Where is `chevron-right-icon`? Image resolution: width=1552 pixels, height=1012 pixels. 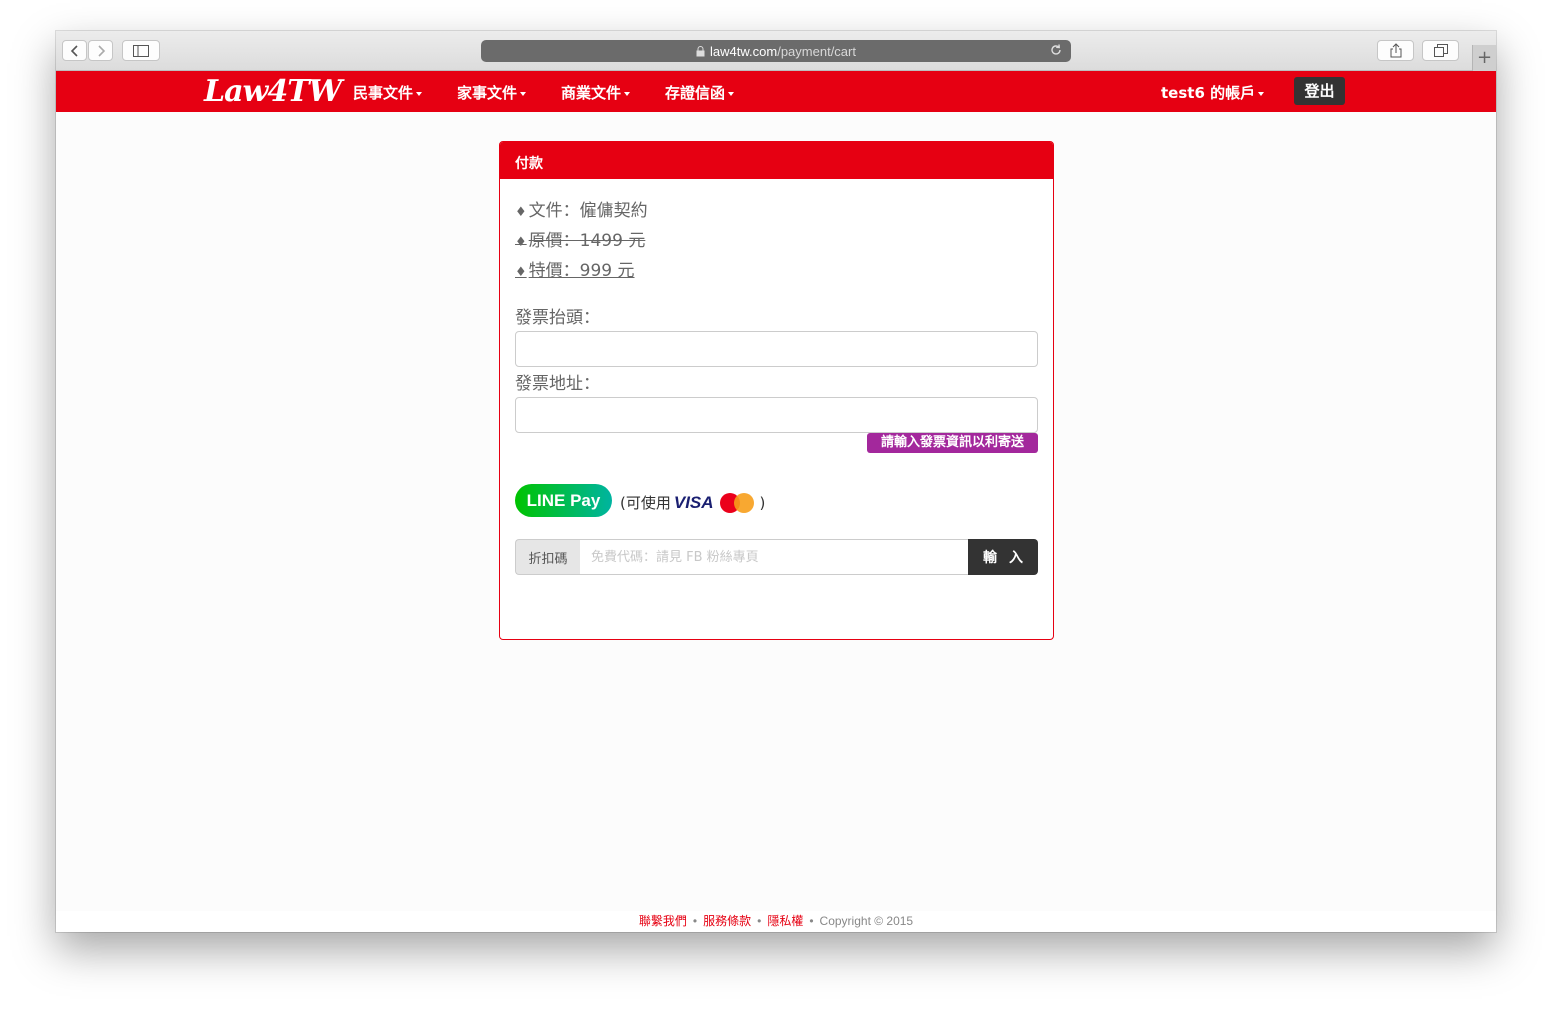 chevron-right-icon is located at coordinates (101, 50).